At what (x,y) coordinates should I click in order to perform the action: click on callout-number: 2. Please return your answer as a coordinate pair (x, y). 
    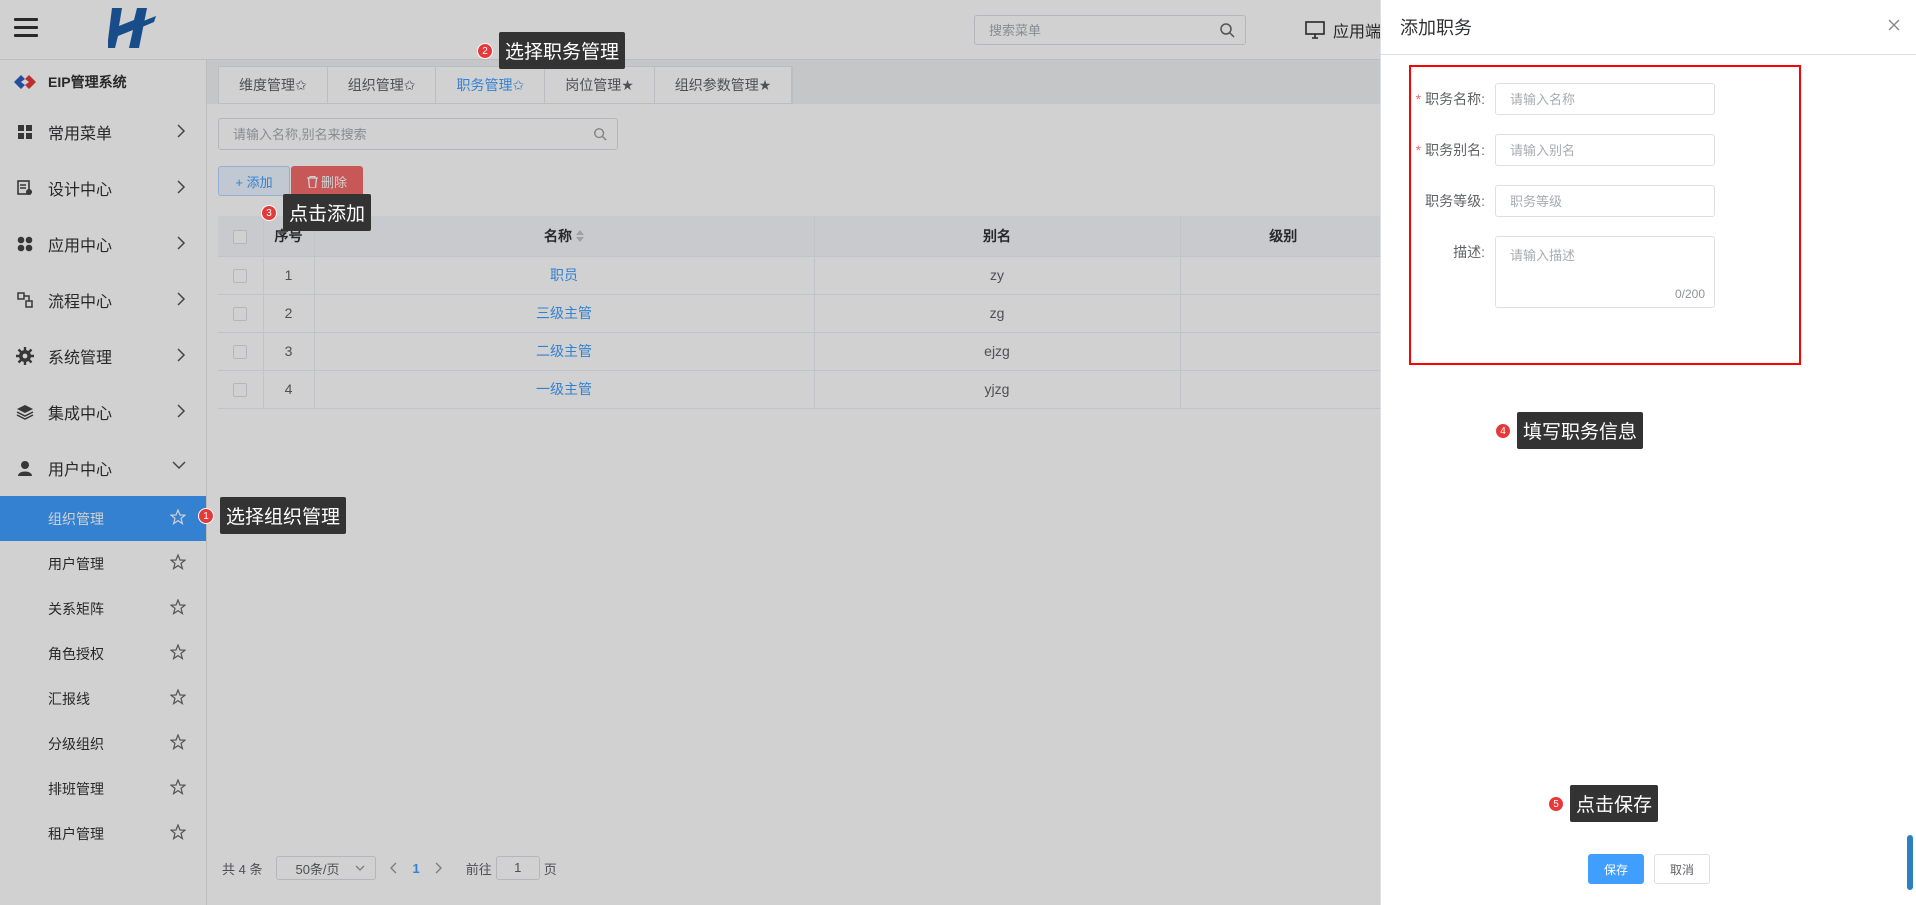
    Looking at the image, I should click on (485, 50).